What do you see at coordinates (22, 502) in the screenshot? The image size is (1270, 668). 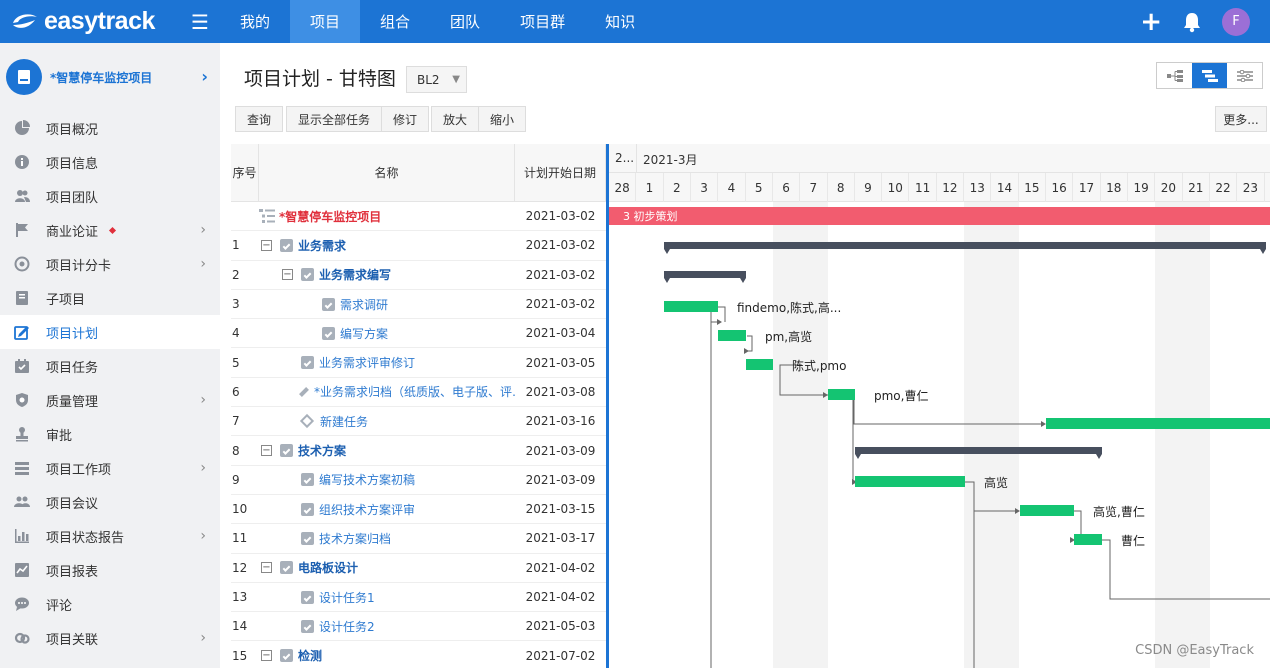 I see `meeting-icon` at bounding box center [22, 502].